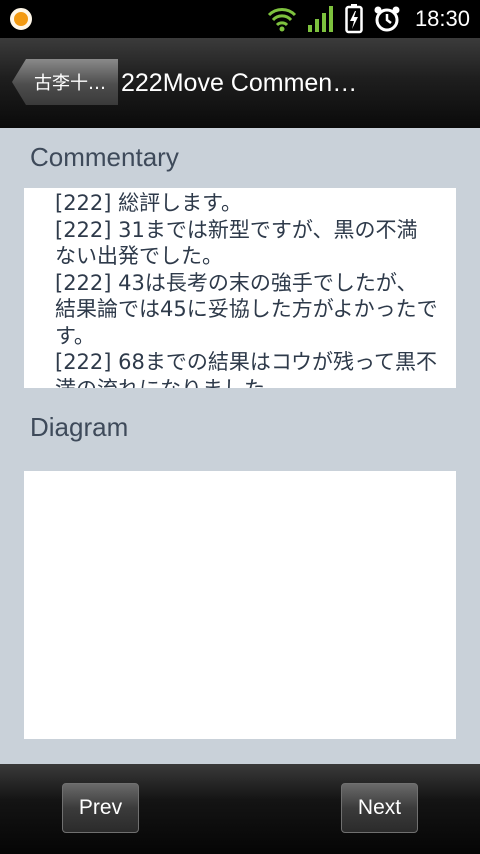  What do you see at coordinates (236, 243) in the screenshot?
I see `commentary-line: [222] 31までは新型ですが、黒の不満ない出発でした。` at bounding box center [236, 243].